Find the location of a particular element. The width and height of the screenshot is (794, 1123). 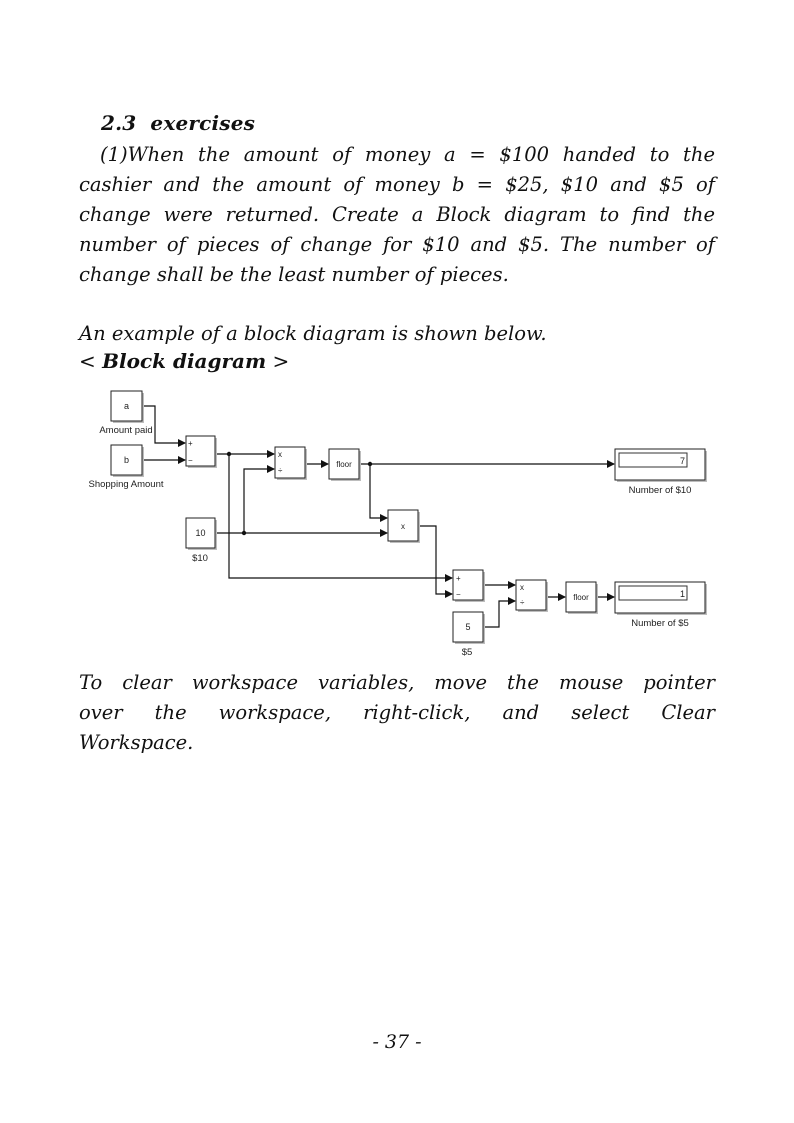

wire-10-to-divide1 is located at coordinates (259, 499).